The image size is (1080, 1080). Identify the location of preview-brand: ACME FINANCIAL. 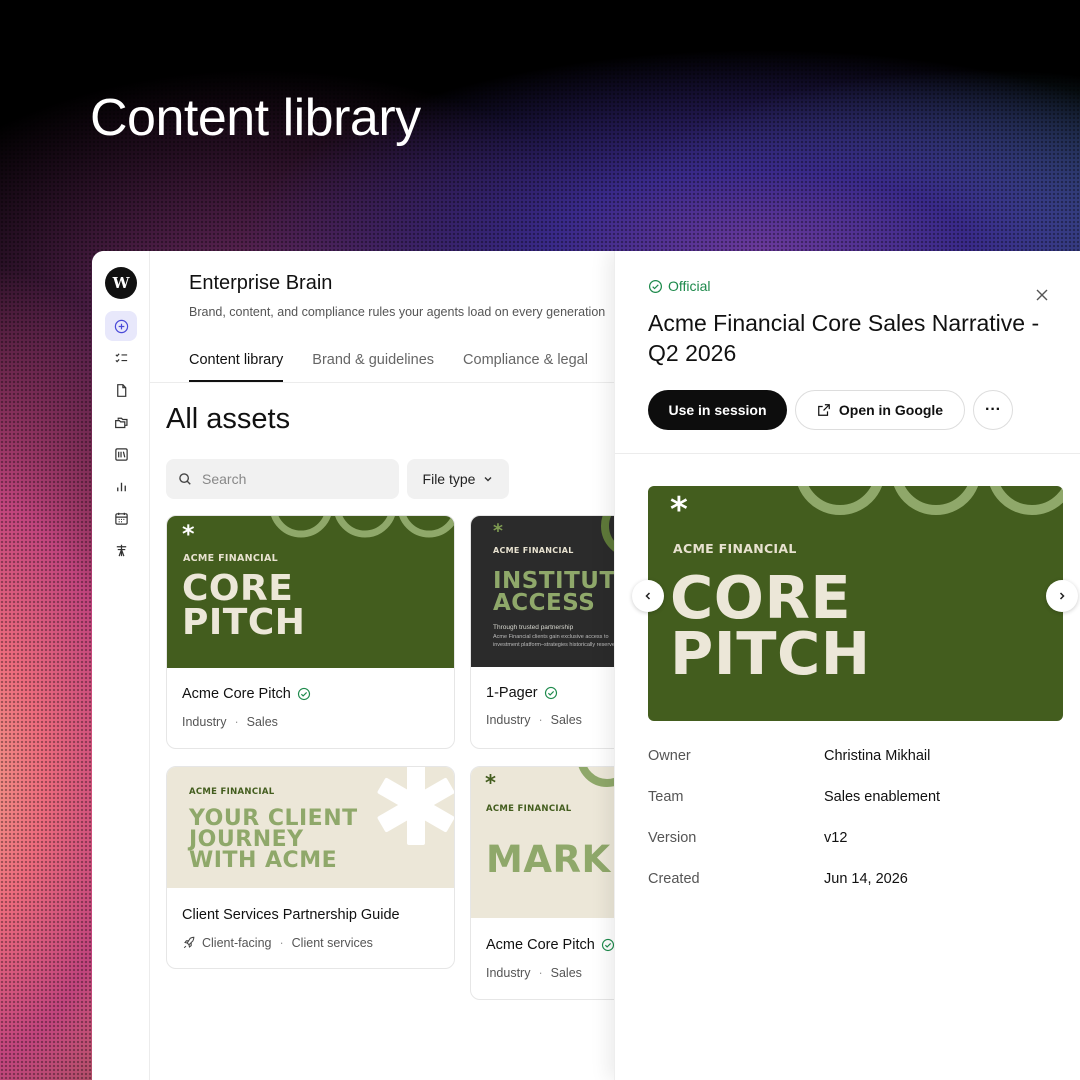
(735, 548).